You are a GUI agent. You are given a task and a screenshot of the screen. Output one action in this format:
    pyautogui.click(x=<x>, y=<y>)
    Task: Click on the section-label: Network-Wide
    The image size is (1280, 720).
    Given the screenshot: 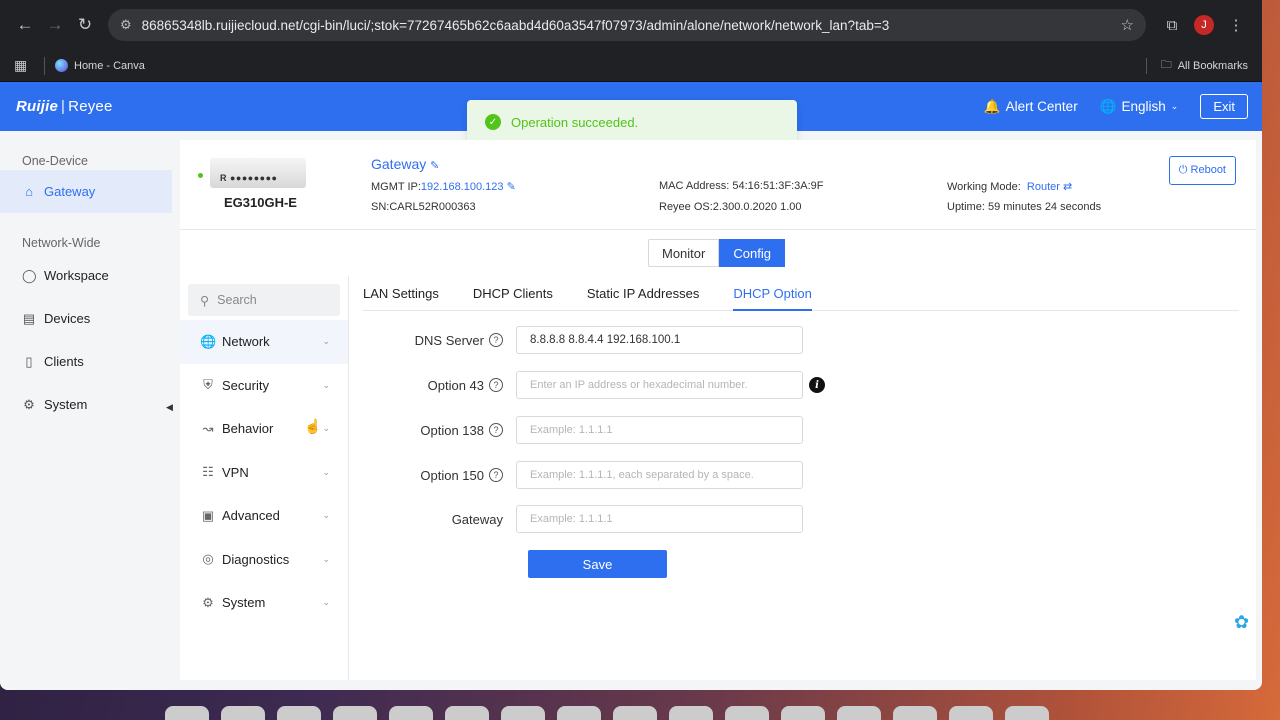 What is the action you would take?
    pyautogui.click(x=61, y=243)
    